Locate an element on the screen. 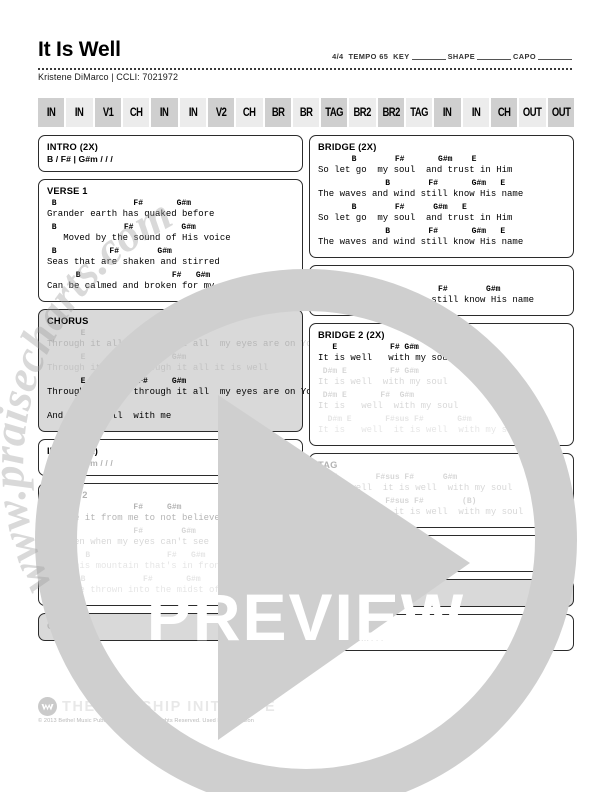  structure-badge-v2-6: V2 is located at coordinates (221, 112).